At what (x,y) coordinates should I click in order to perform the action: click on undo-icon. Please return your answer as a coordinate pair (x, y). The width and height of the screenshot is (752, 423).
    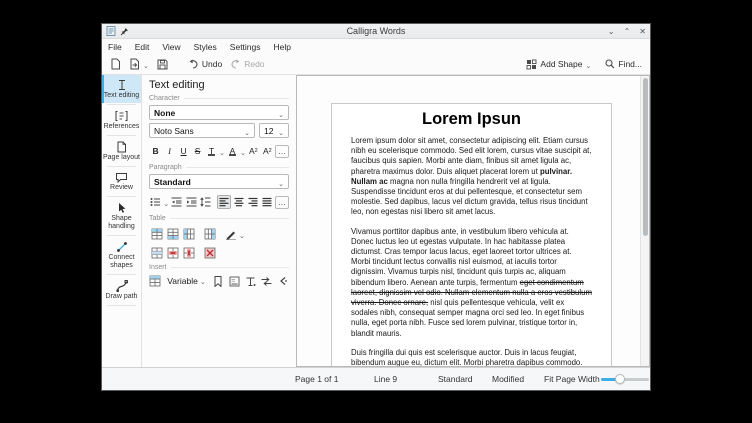
    Looking at the image, I should click on (193, 64).